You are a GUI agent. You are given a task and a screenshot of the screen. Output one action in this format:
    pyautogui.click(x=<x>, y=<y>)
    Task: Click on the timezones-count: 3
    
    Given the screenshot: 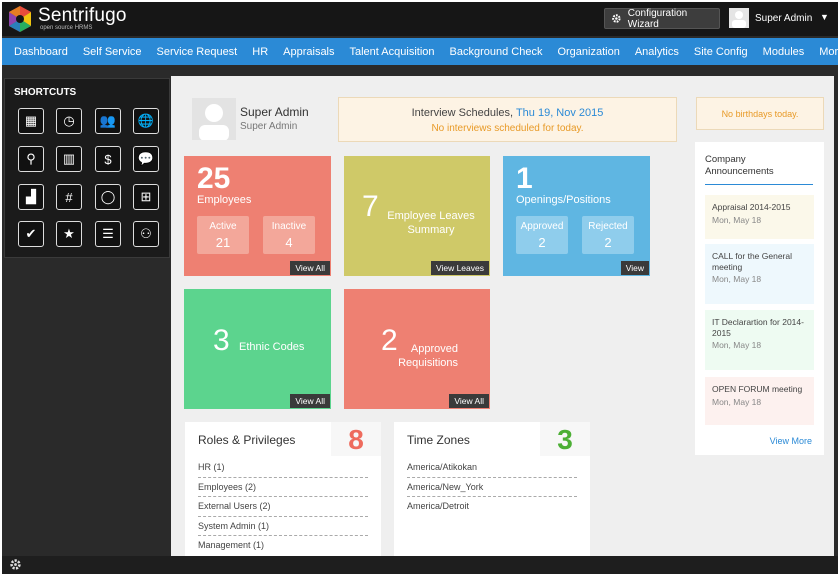 What is the action you would take?
    pyautogui.click(x=565, y=439)
    